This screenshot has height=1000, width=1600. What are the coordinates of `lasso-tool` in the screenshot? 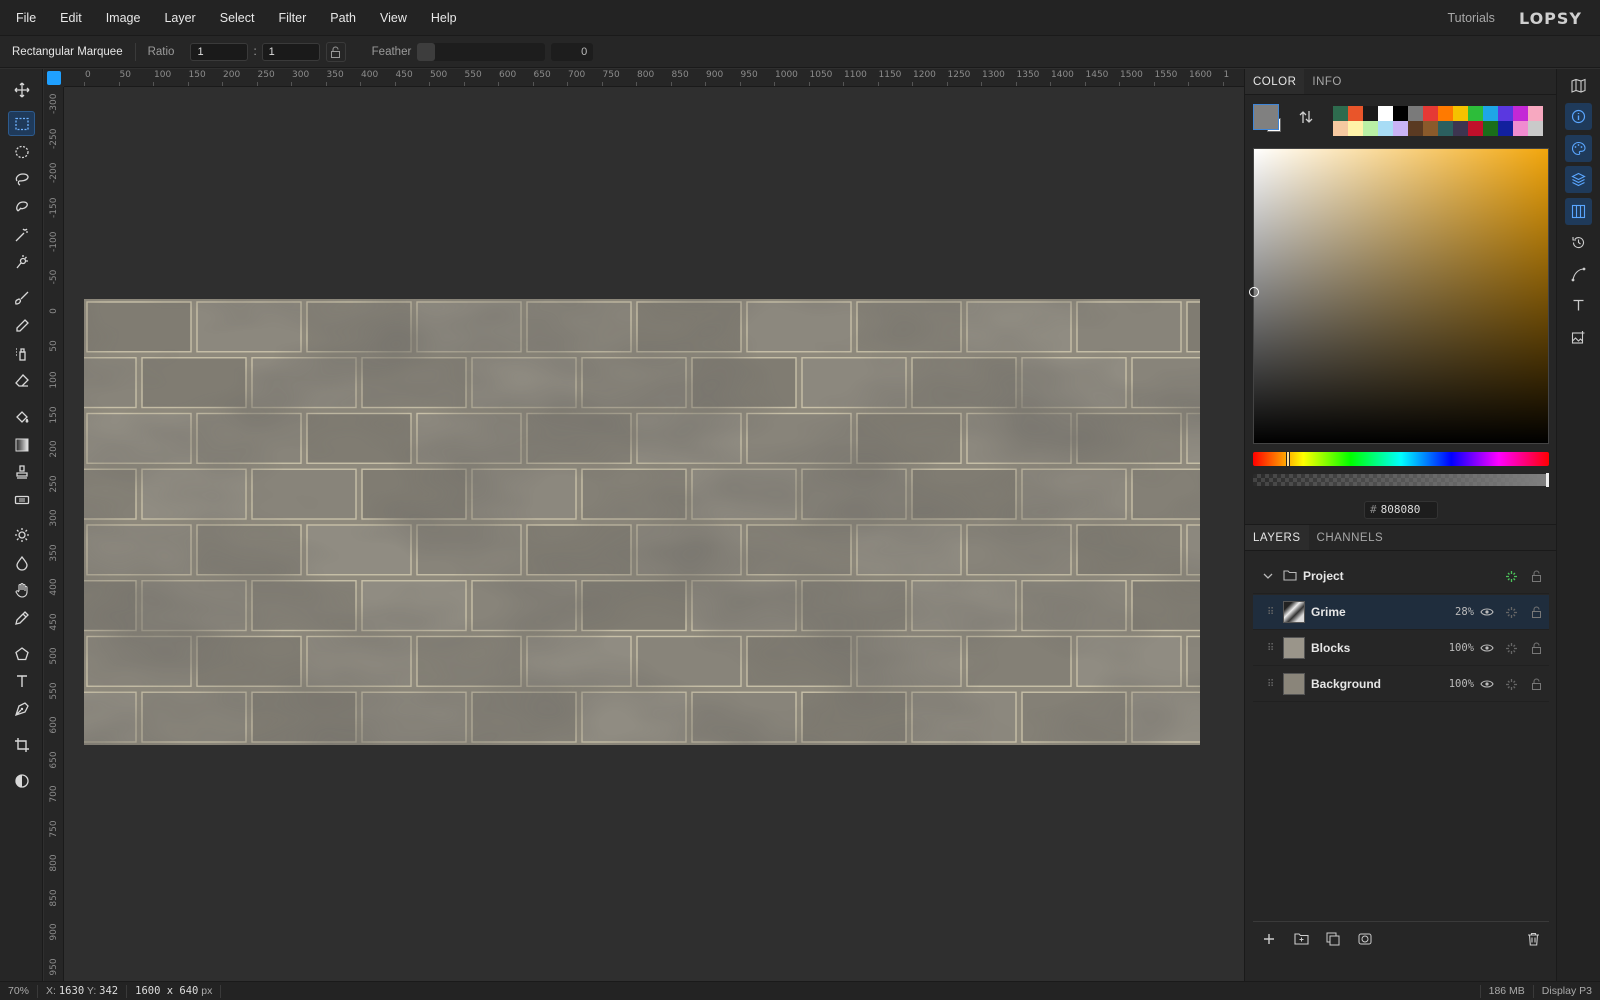 It's located at (21, 178).